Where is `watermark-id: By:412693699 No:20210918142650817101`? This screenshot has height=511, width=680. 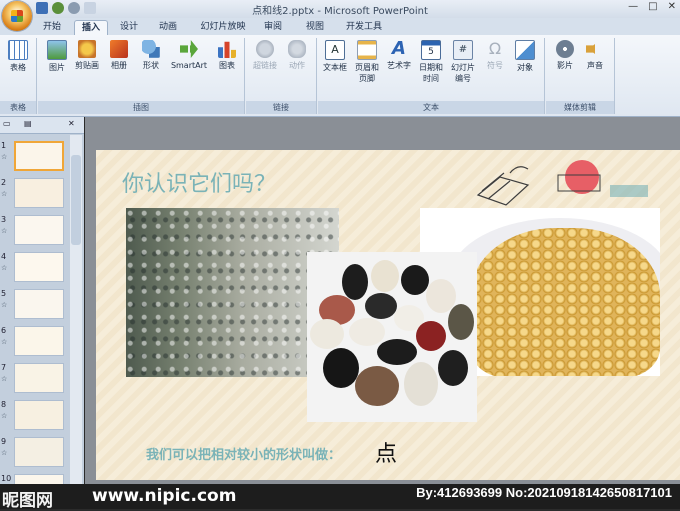
watermark-id: By:412693699 No:20210918142650817101 is located at coordinates (544, 492).